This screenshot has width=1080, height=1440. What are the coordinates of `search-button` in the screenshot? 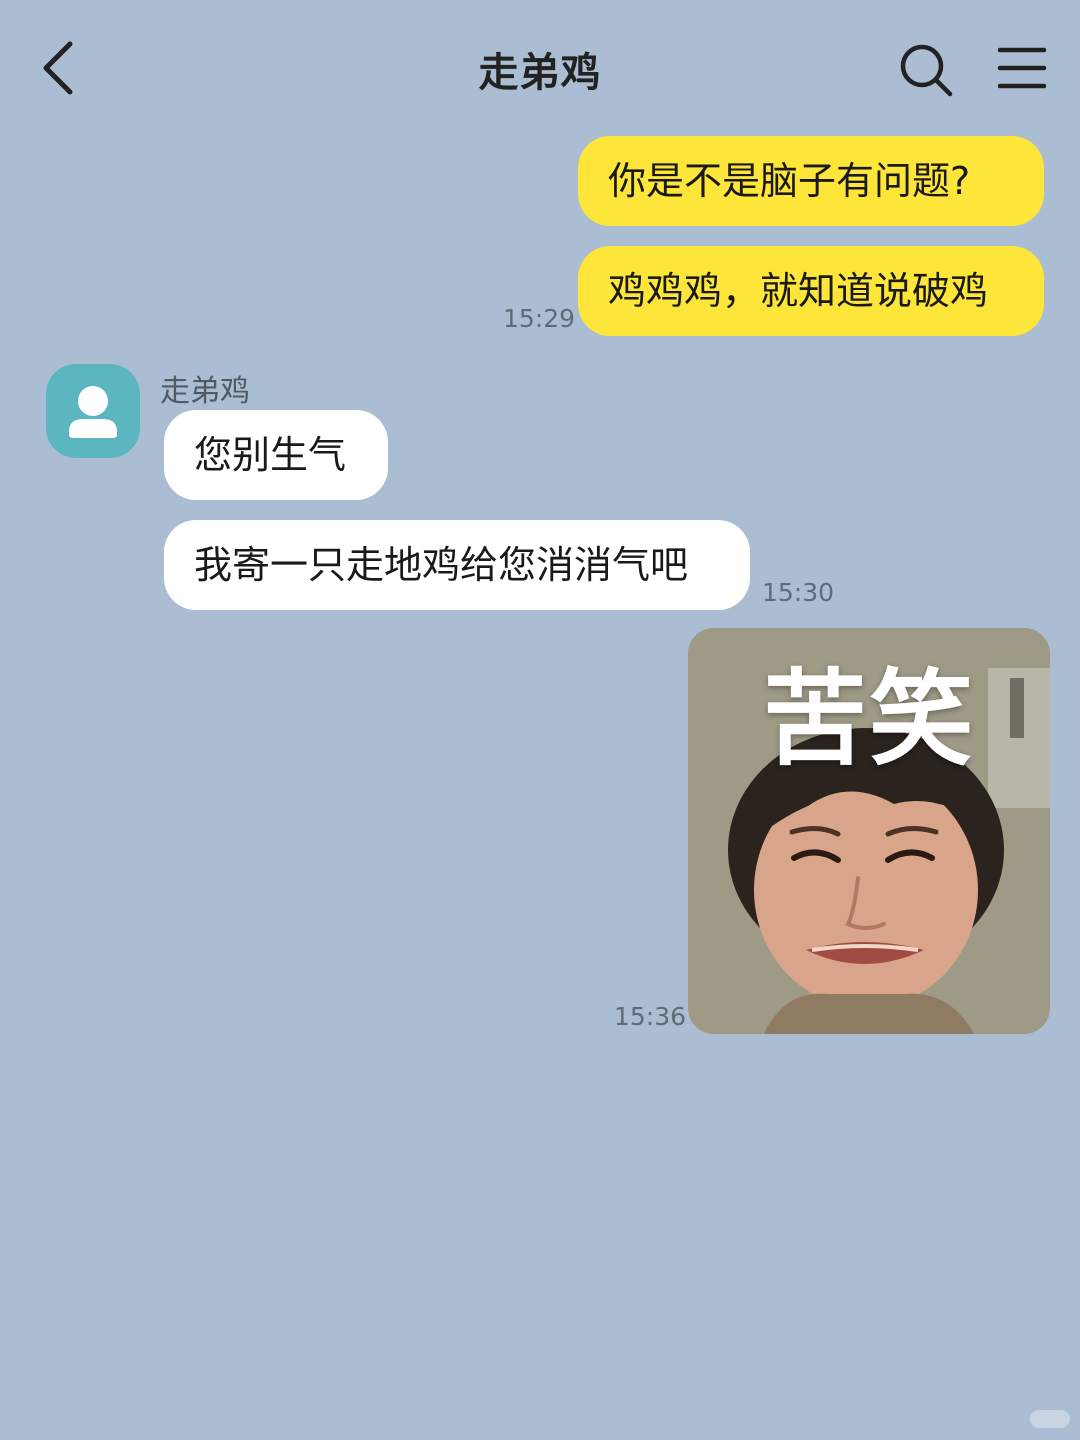 It's located at (926, 70).